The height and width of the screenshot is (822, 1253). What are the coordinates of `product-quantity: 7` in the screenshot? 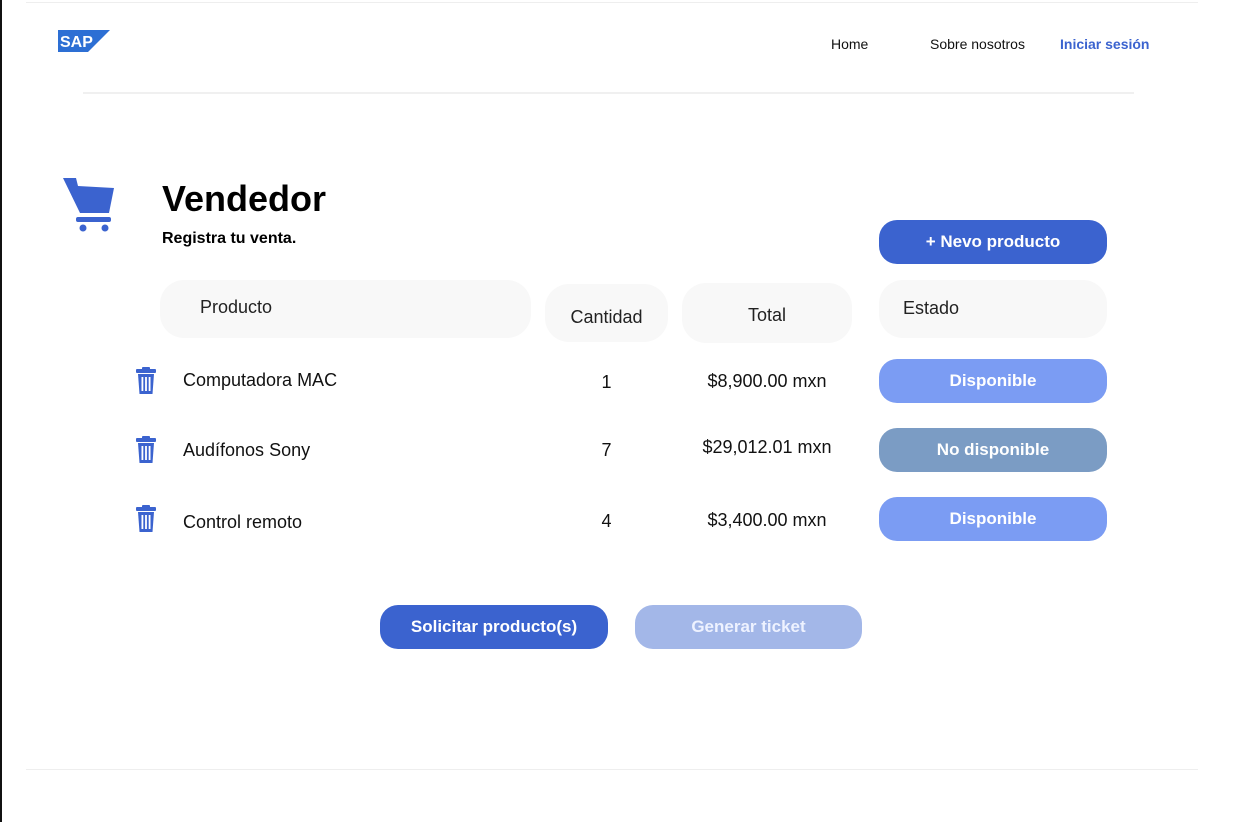 It's located at (606, 450).